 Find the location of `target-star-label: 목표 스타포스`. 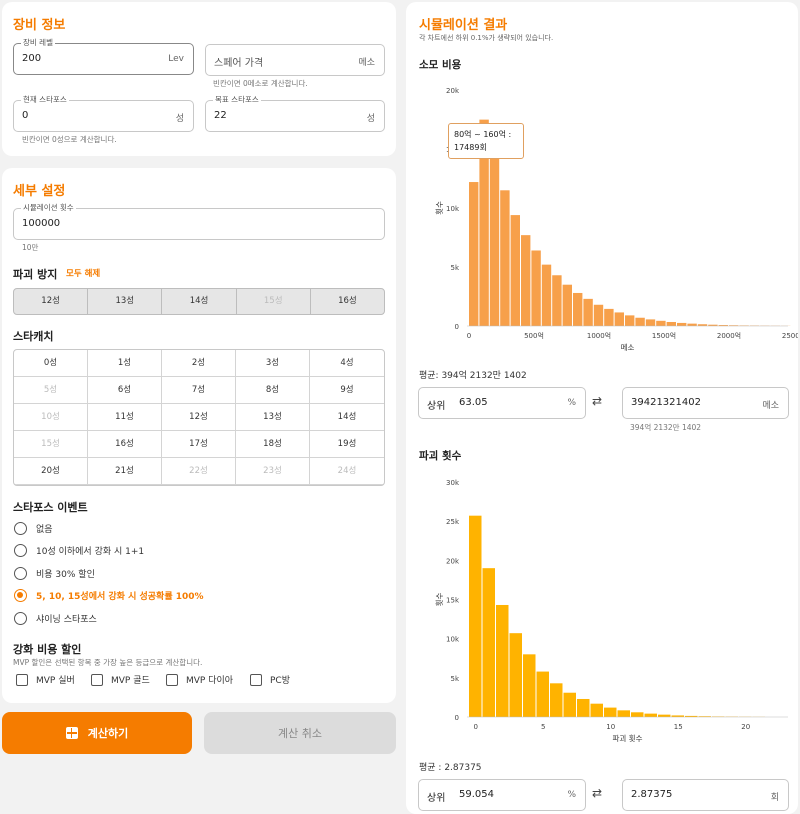

target-star-label: 목표 스타포스 is located at coordinates (237, 100).